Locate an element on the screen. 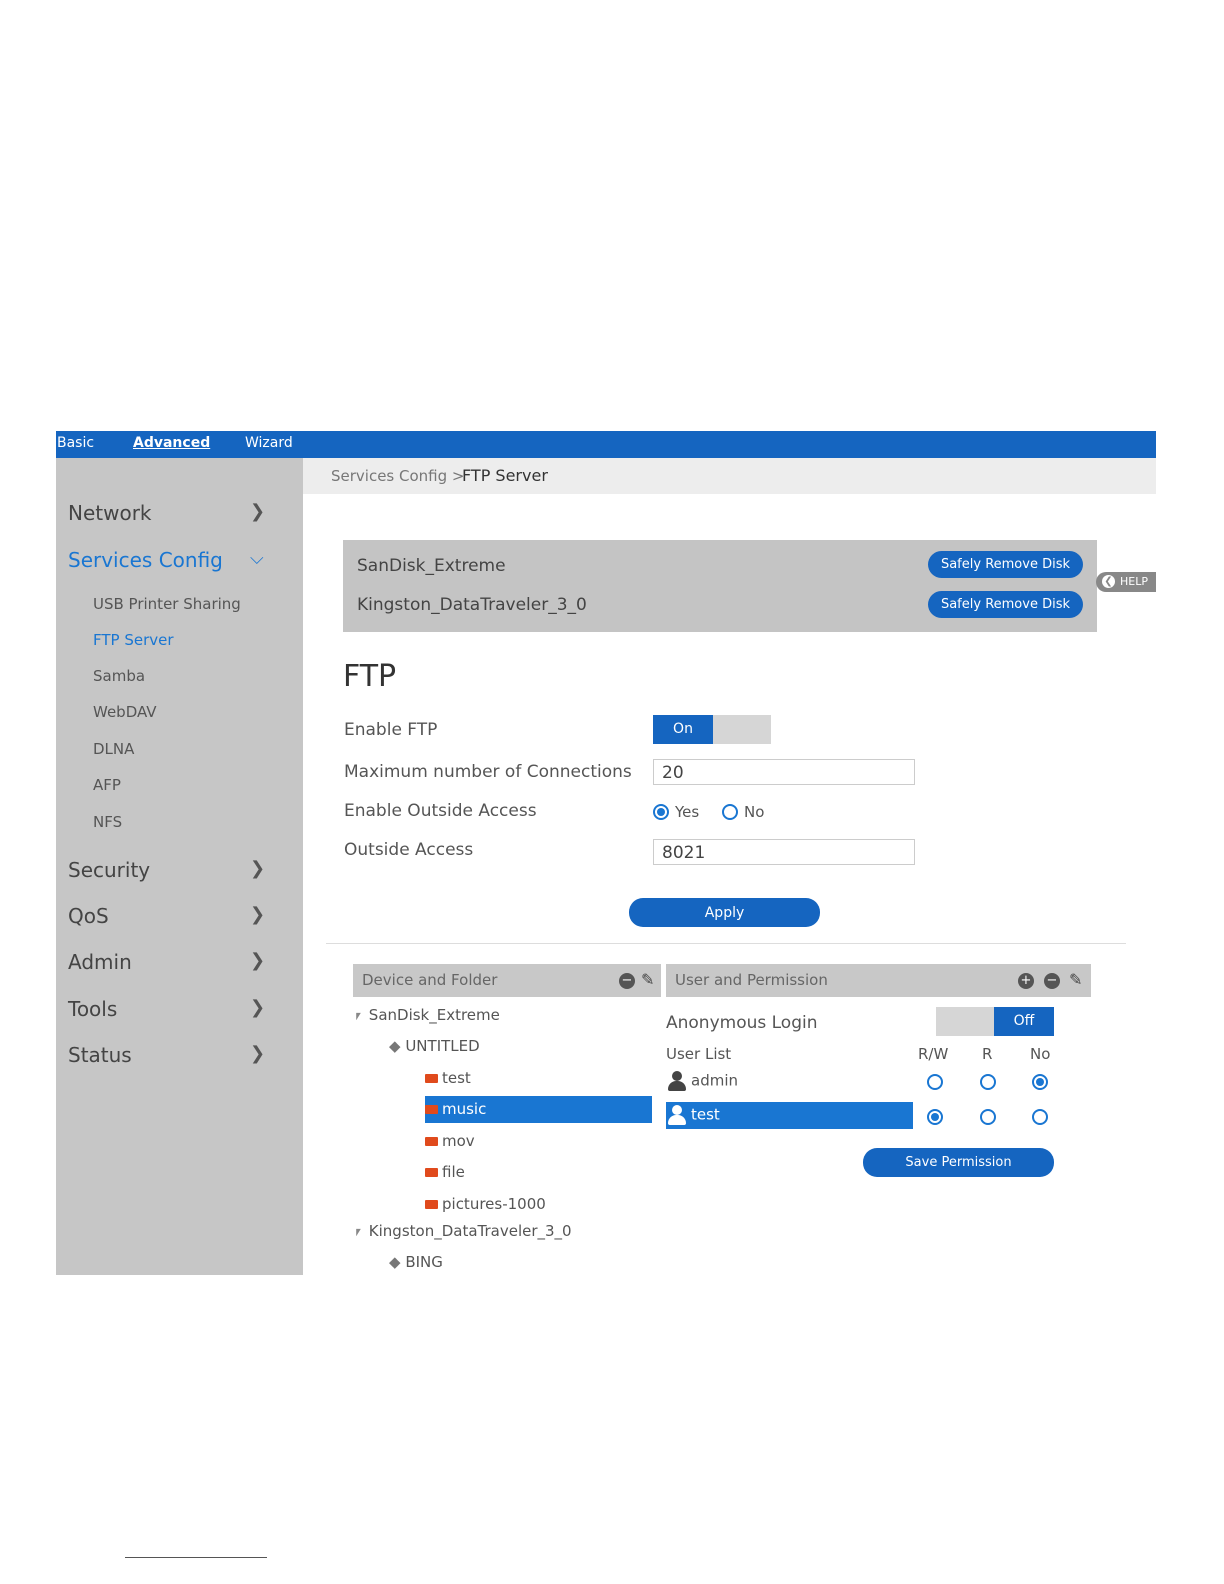  user-list-label: User List is located at coordinates (699, 1054).